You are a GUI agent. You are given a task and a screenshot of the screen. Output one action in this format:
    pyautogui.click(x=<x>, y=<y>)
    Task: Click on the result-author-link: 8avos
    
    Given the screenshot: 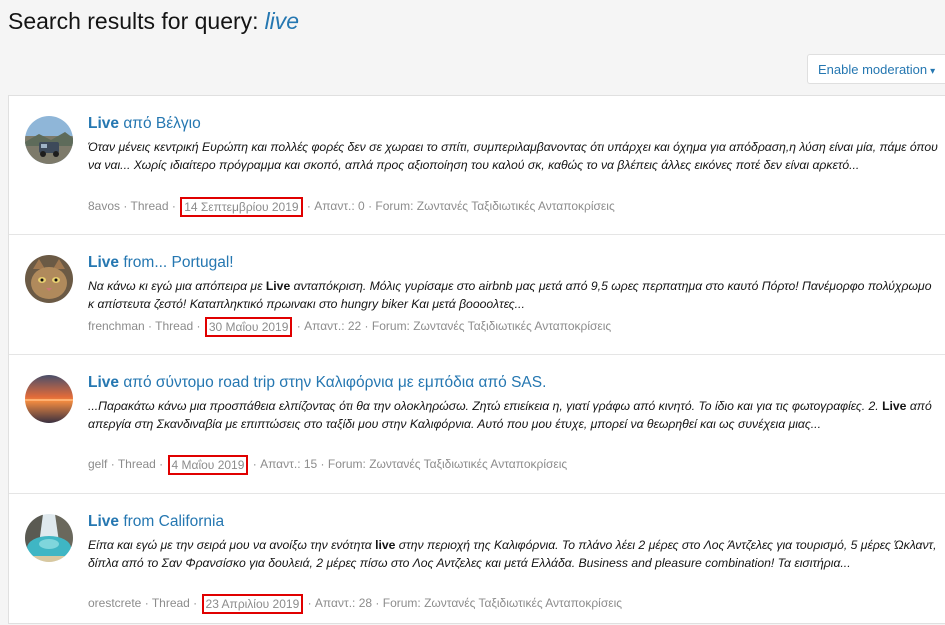 What is the action you would take?
    pyautogui.click(x=104, y=206)
    